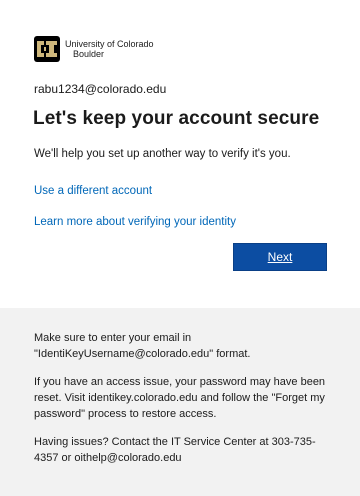  What do you see at coordinates (100, 89) in the screenshot?
I see `account-identity: rabu1234@colorado.edu` at bounding box center [100, 89].